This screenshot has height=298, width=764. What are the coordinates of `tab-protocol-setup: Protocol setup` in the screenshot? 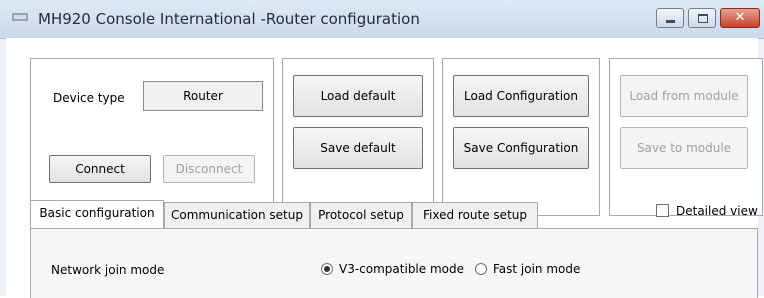 It's located at (361, 215).